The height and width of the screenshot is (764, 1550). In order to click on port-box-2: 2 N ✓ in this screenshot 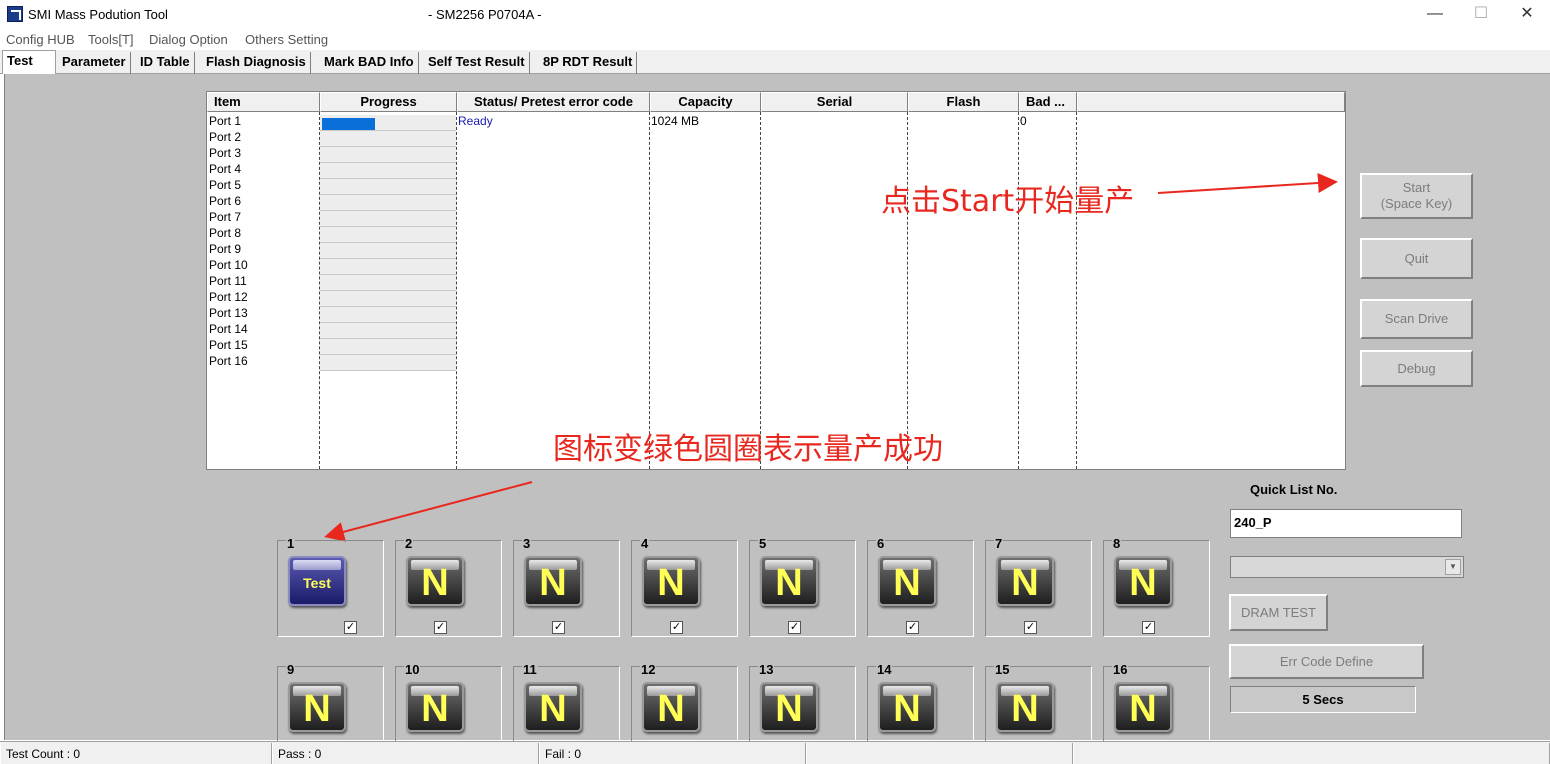, I will do `click(448, 587)`.